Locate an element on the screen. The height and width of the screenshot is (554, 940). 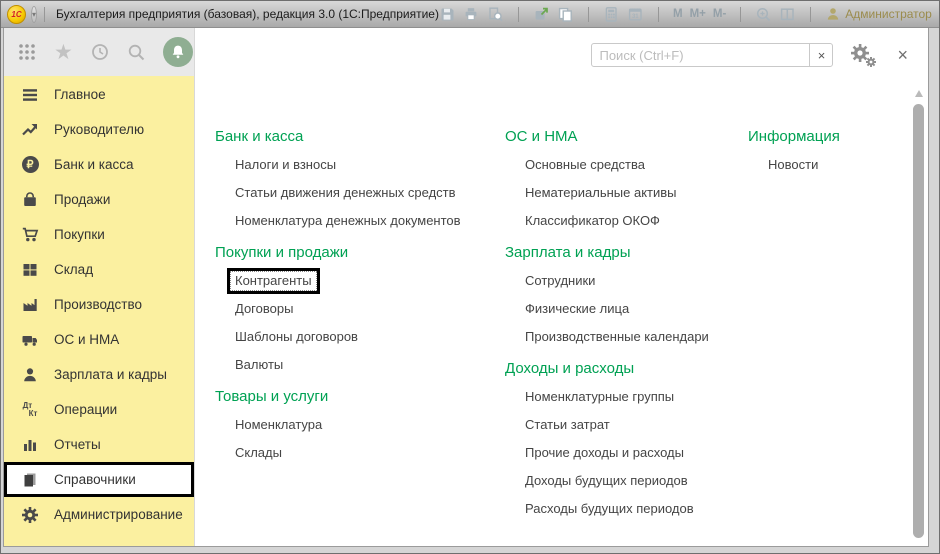
calculator-icon is located at coordinates (611, 14).